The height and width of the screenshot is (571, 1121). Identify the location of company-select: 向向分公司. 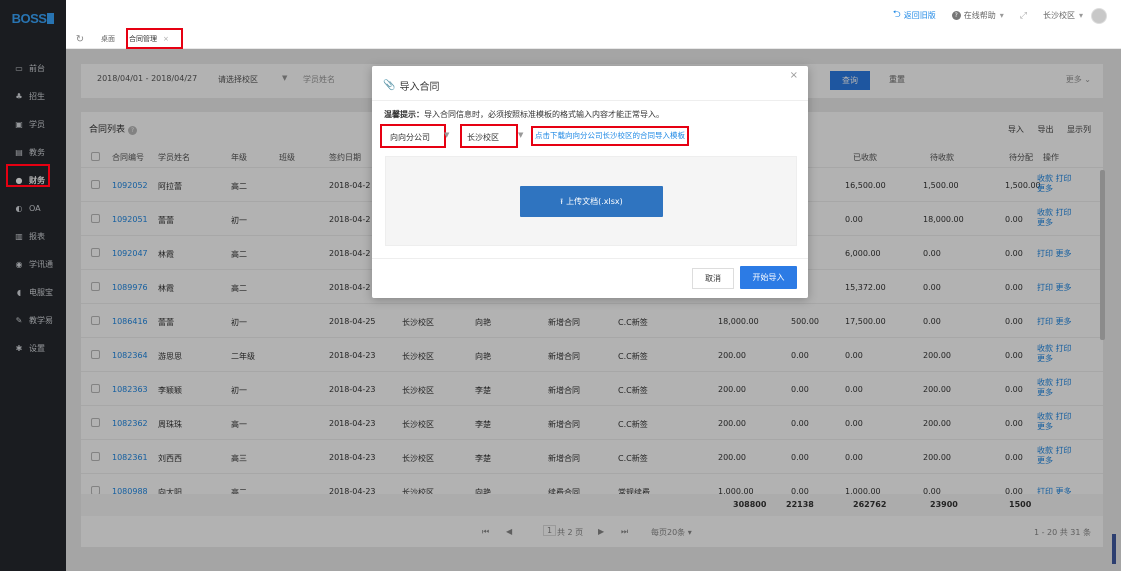
(413, 136).